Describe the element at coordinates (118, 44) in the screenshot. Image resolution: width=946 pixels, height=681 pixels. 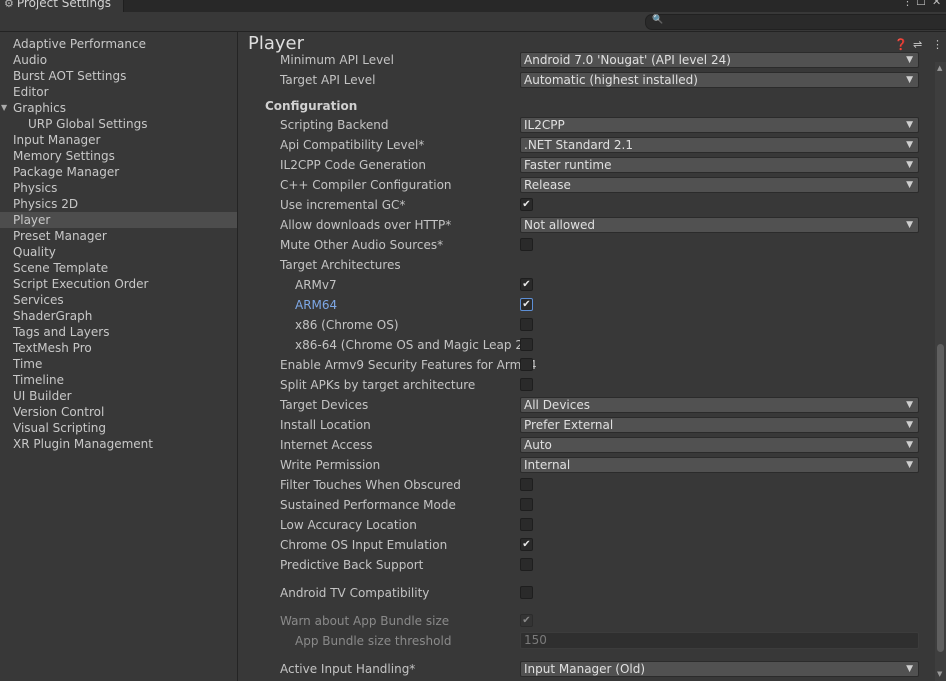
I see `sidebar-item-adaptive-performance: Adaptive Performance` at that location.